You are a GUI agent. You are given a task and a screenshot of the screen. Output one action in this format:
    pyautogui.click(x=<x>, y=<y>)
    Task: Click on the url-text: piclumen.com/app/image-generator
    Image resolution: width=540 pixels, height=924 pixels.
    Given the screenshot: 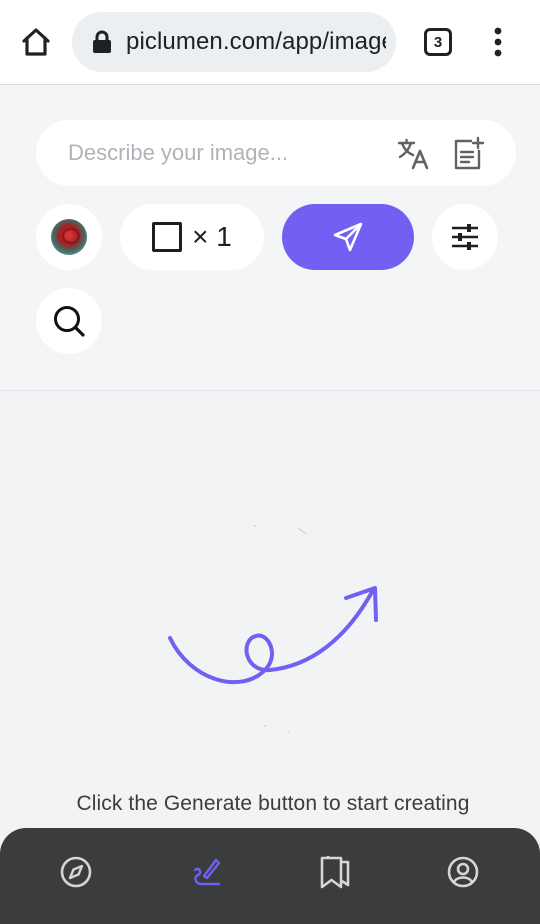 What is the action you would take?
    pyautogui.click(x=256, y=42)
    